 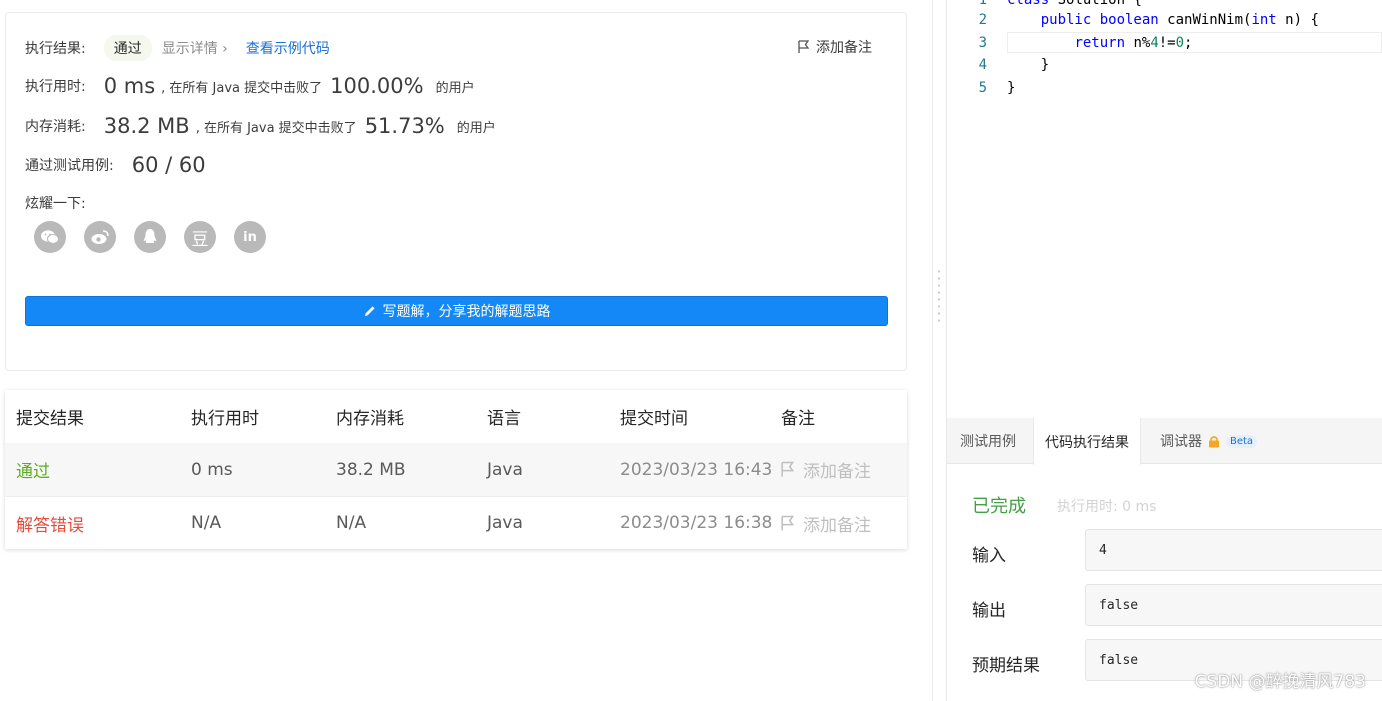 What do you see at coordinates (1208, 441) in the screenshot?
I see `tab-debugger: 调试器 Beta` at bounding box center [1208, 441].